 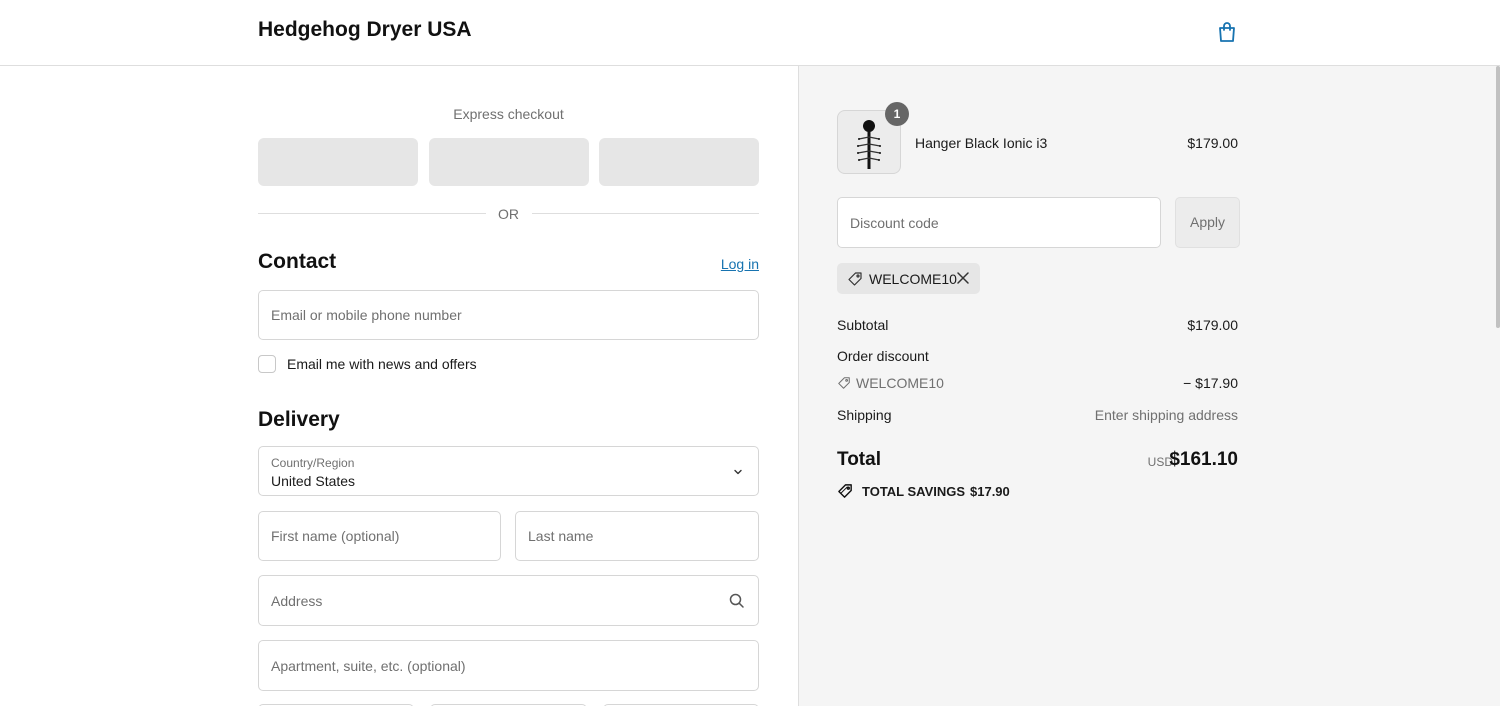 What do you see at coordinates (637, 536) in the screenshot?
I see `last-name-field: Last name` at bounding box center [637, 536].